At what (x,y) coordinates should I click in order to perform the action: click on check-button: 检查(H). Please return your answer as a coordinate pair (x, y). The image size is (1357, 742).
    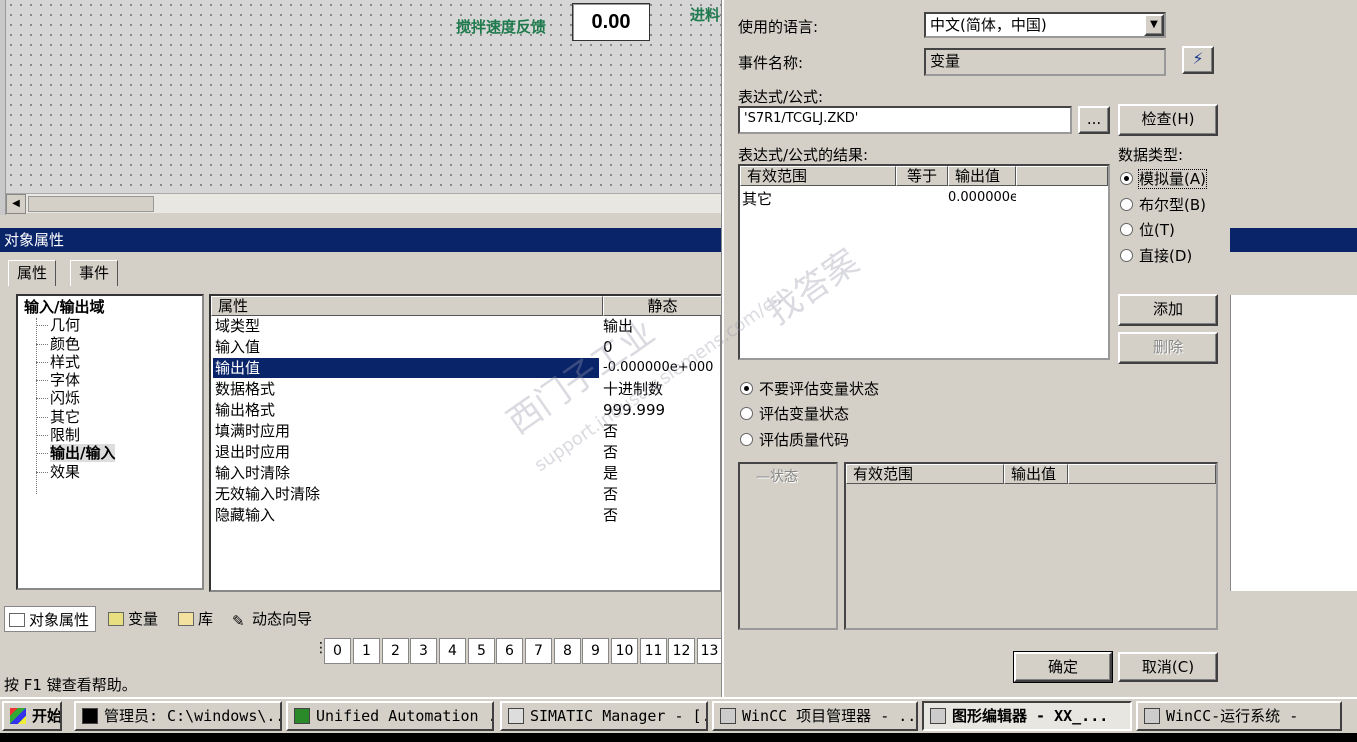
    Looking at the image, I should click on (1168, 120).